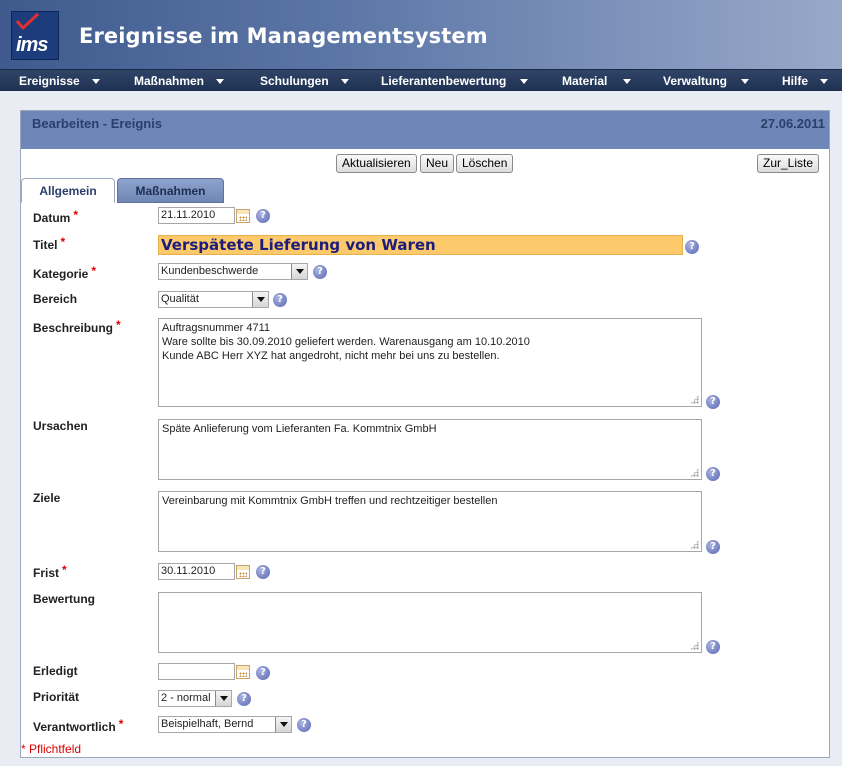  Describe the element at coordinates (207, 724) in the screenshot. I see `select-value: Beispielhaft, Bernd` at that location.